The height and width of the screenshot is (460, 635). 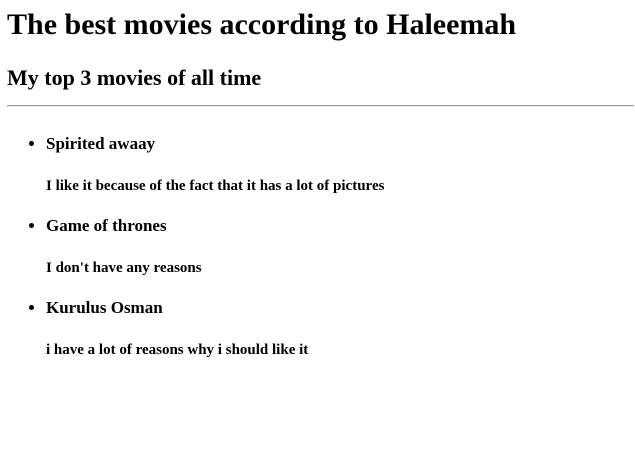 What do you see at coordinates (320, 106) in the screenshot?
I see `divider` at bounding box center [320, 106].